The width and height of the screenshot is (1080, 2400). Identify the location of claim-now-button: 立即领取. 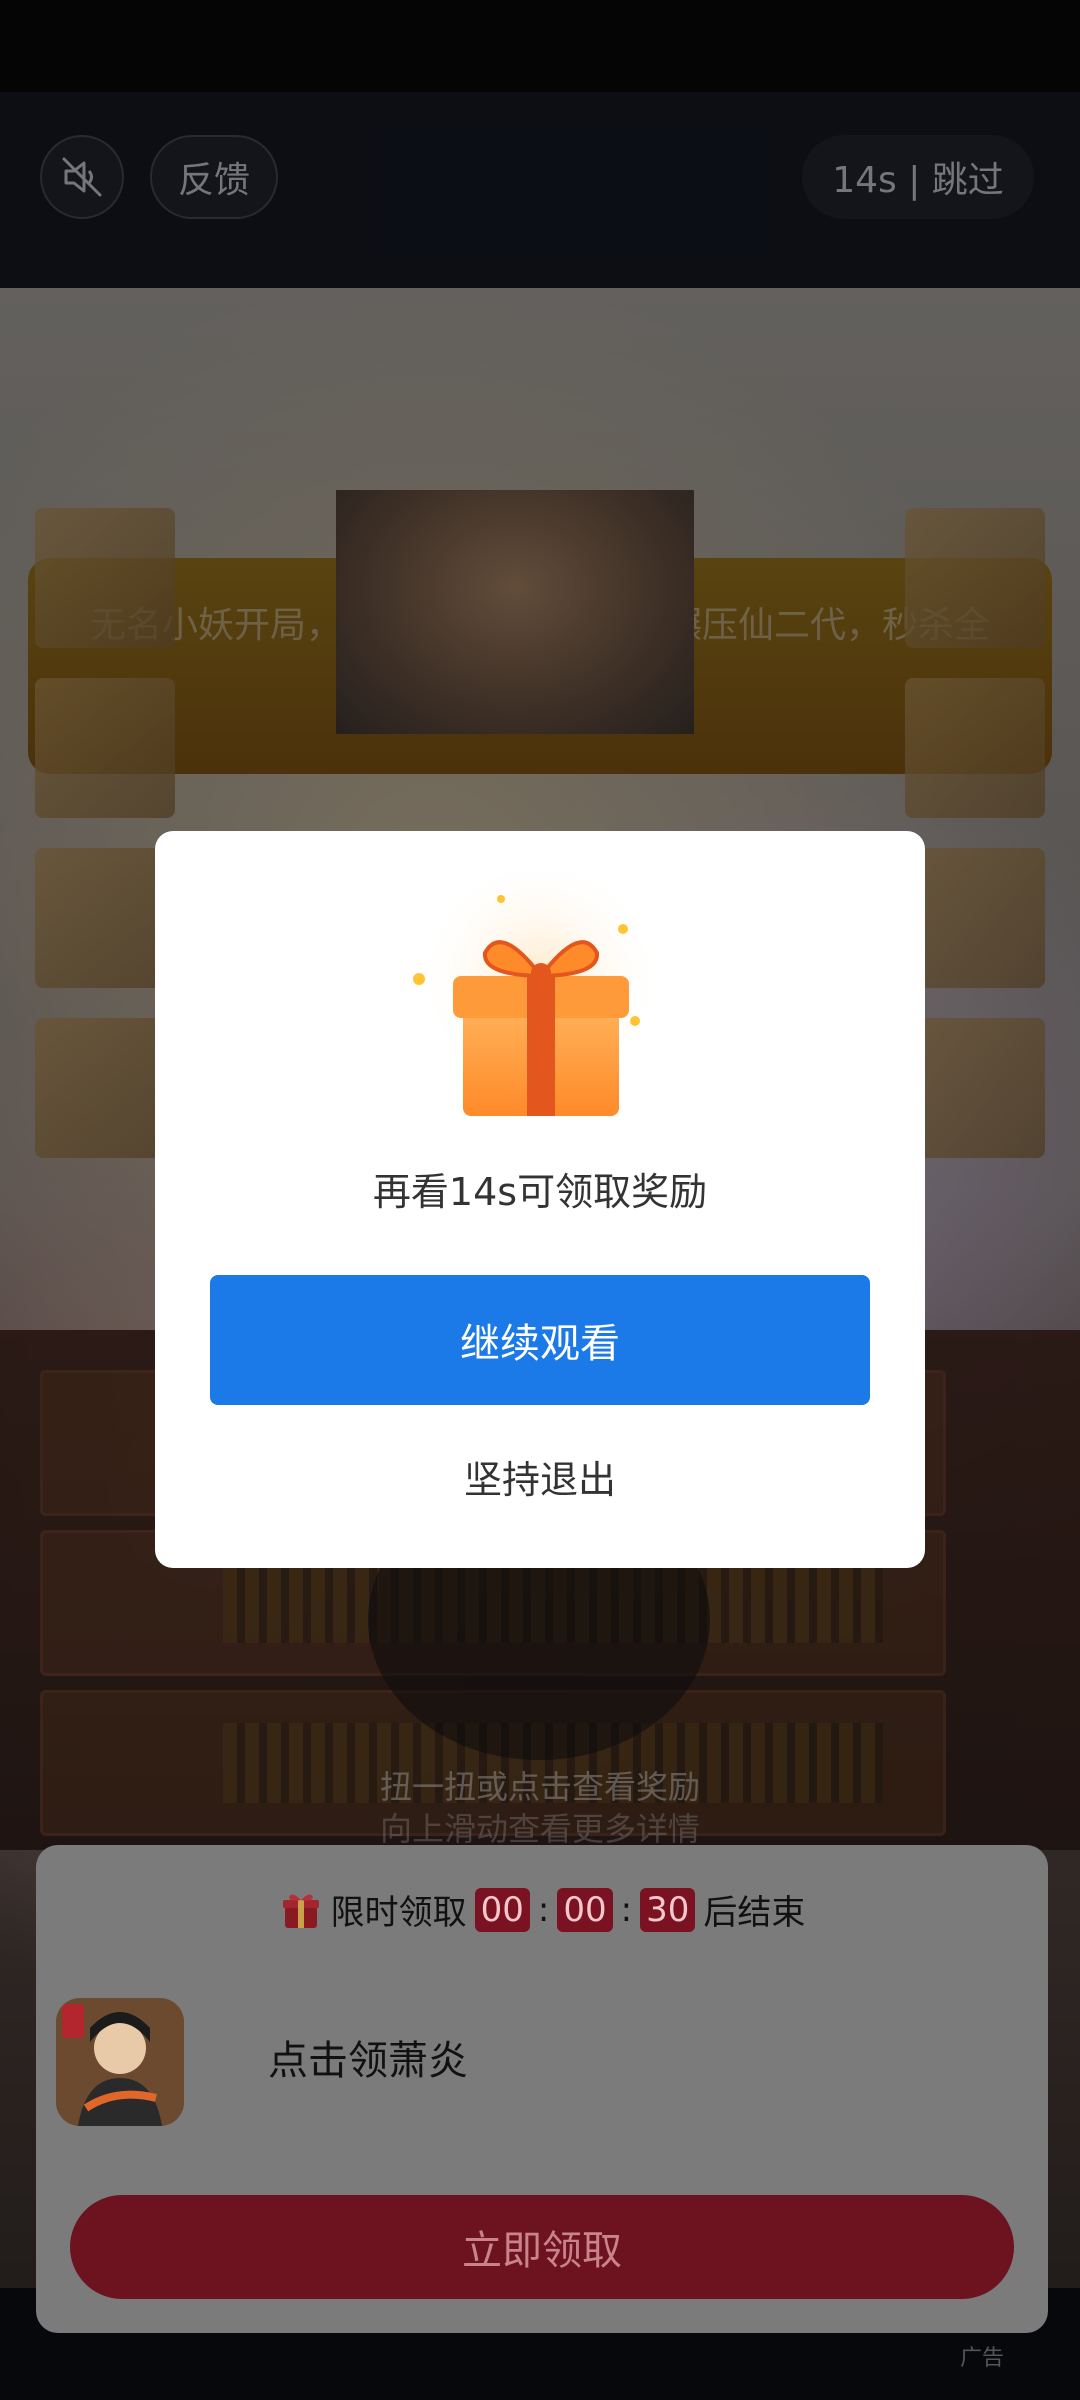
(542, 2247).